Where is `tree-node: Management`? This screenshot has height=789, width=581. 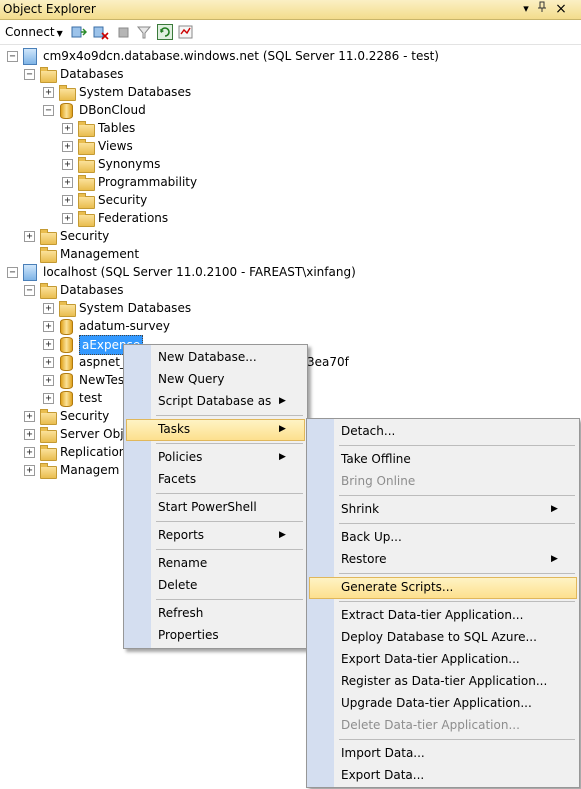
tree-node: Management is located at coordinates (285, 254).